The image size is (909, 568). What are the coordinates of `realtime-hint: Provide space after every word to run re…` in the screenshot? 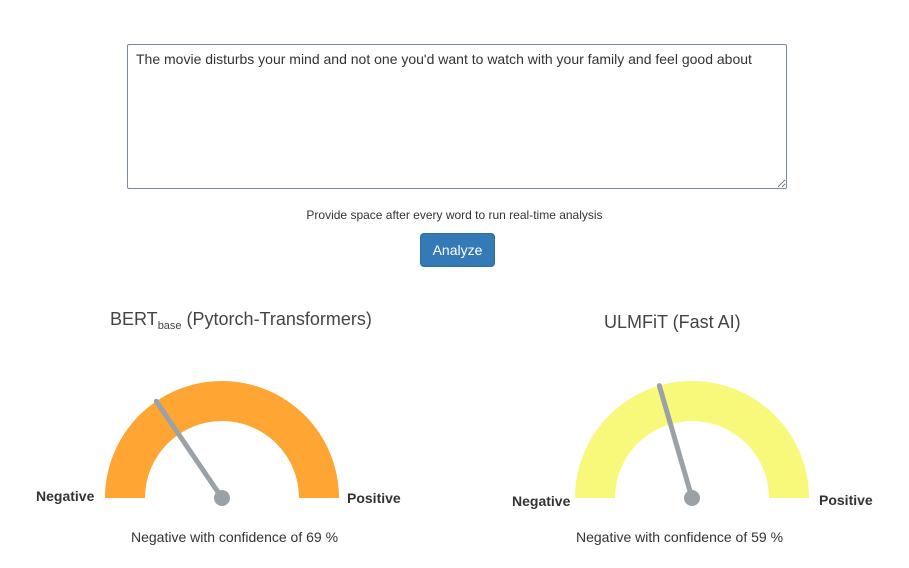 It's located at (454, 215).